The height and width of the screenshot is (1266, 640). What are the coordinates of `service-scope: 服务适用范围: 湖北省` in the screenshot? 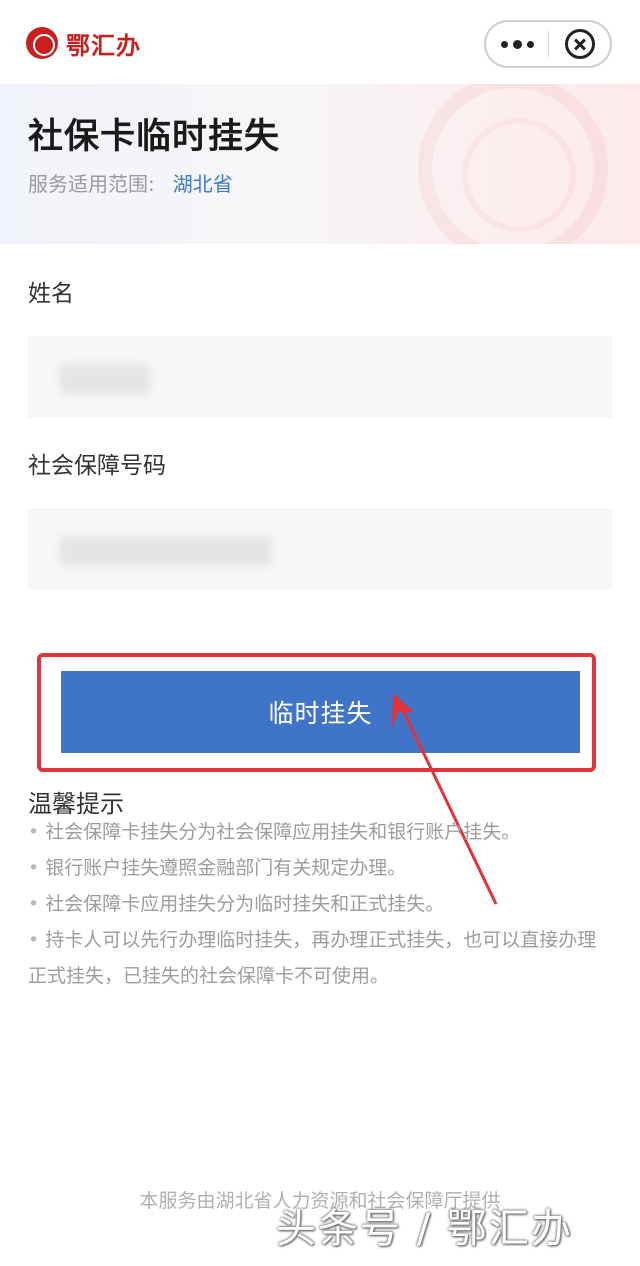 It's located at (130, 182).